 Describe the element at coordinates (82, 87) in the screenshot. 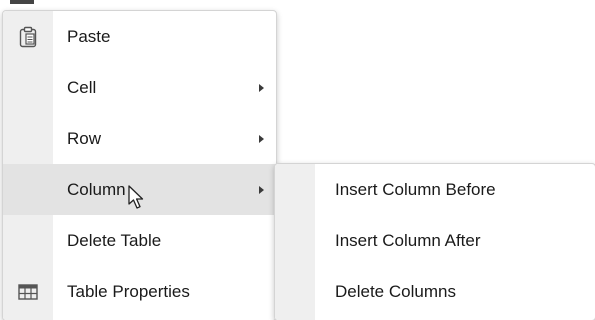

I see `menu-item-label: Cell` at that location.